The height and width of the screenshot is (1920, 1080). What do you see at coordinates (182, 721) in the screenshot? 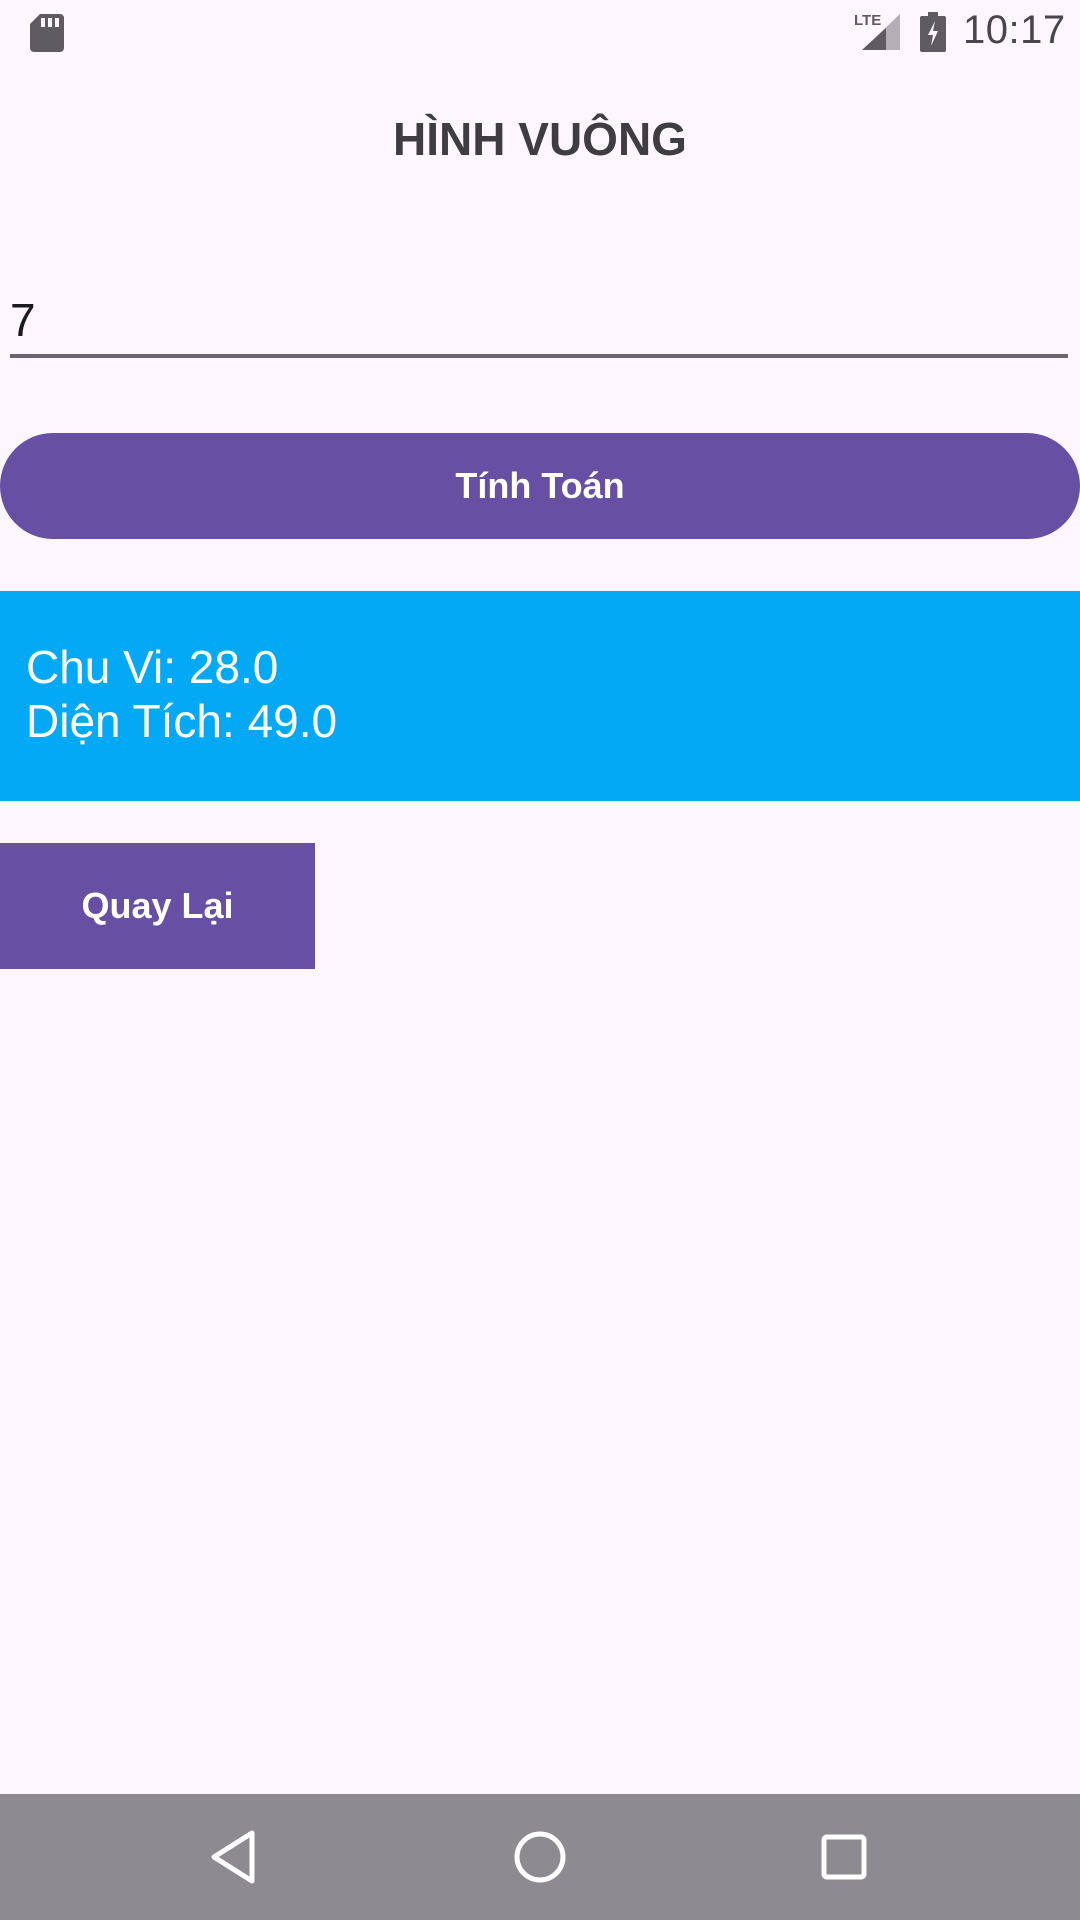
I see `area-result: Diện Tích: 49.0` at bounding box center [182, 721].